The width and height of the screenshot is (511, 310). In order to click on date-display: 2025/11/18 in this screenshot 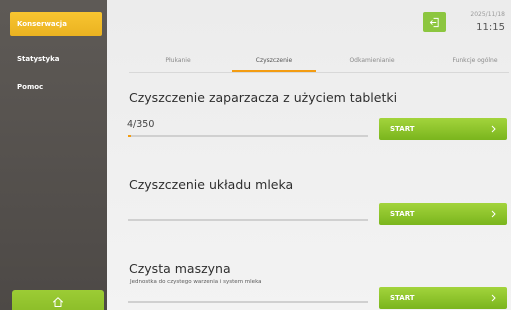, I will do `click(487, 14)`.